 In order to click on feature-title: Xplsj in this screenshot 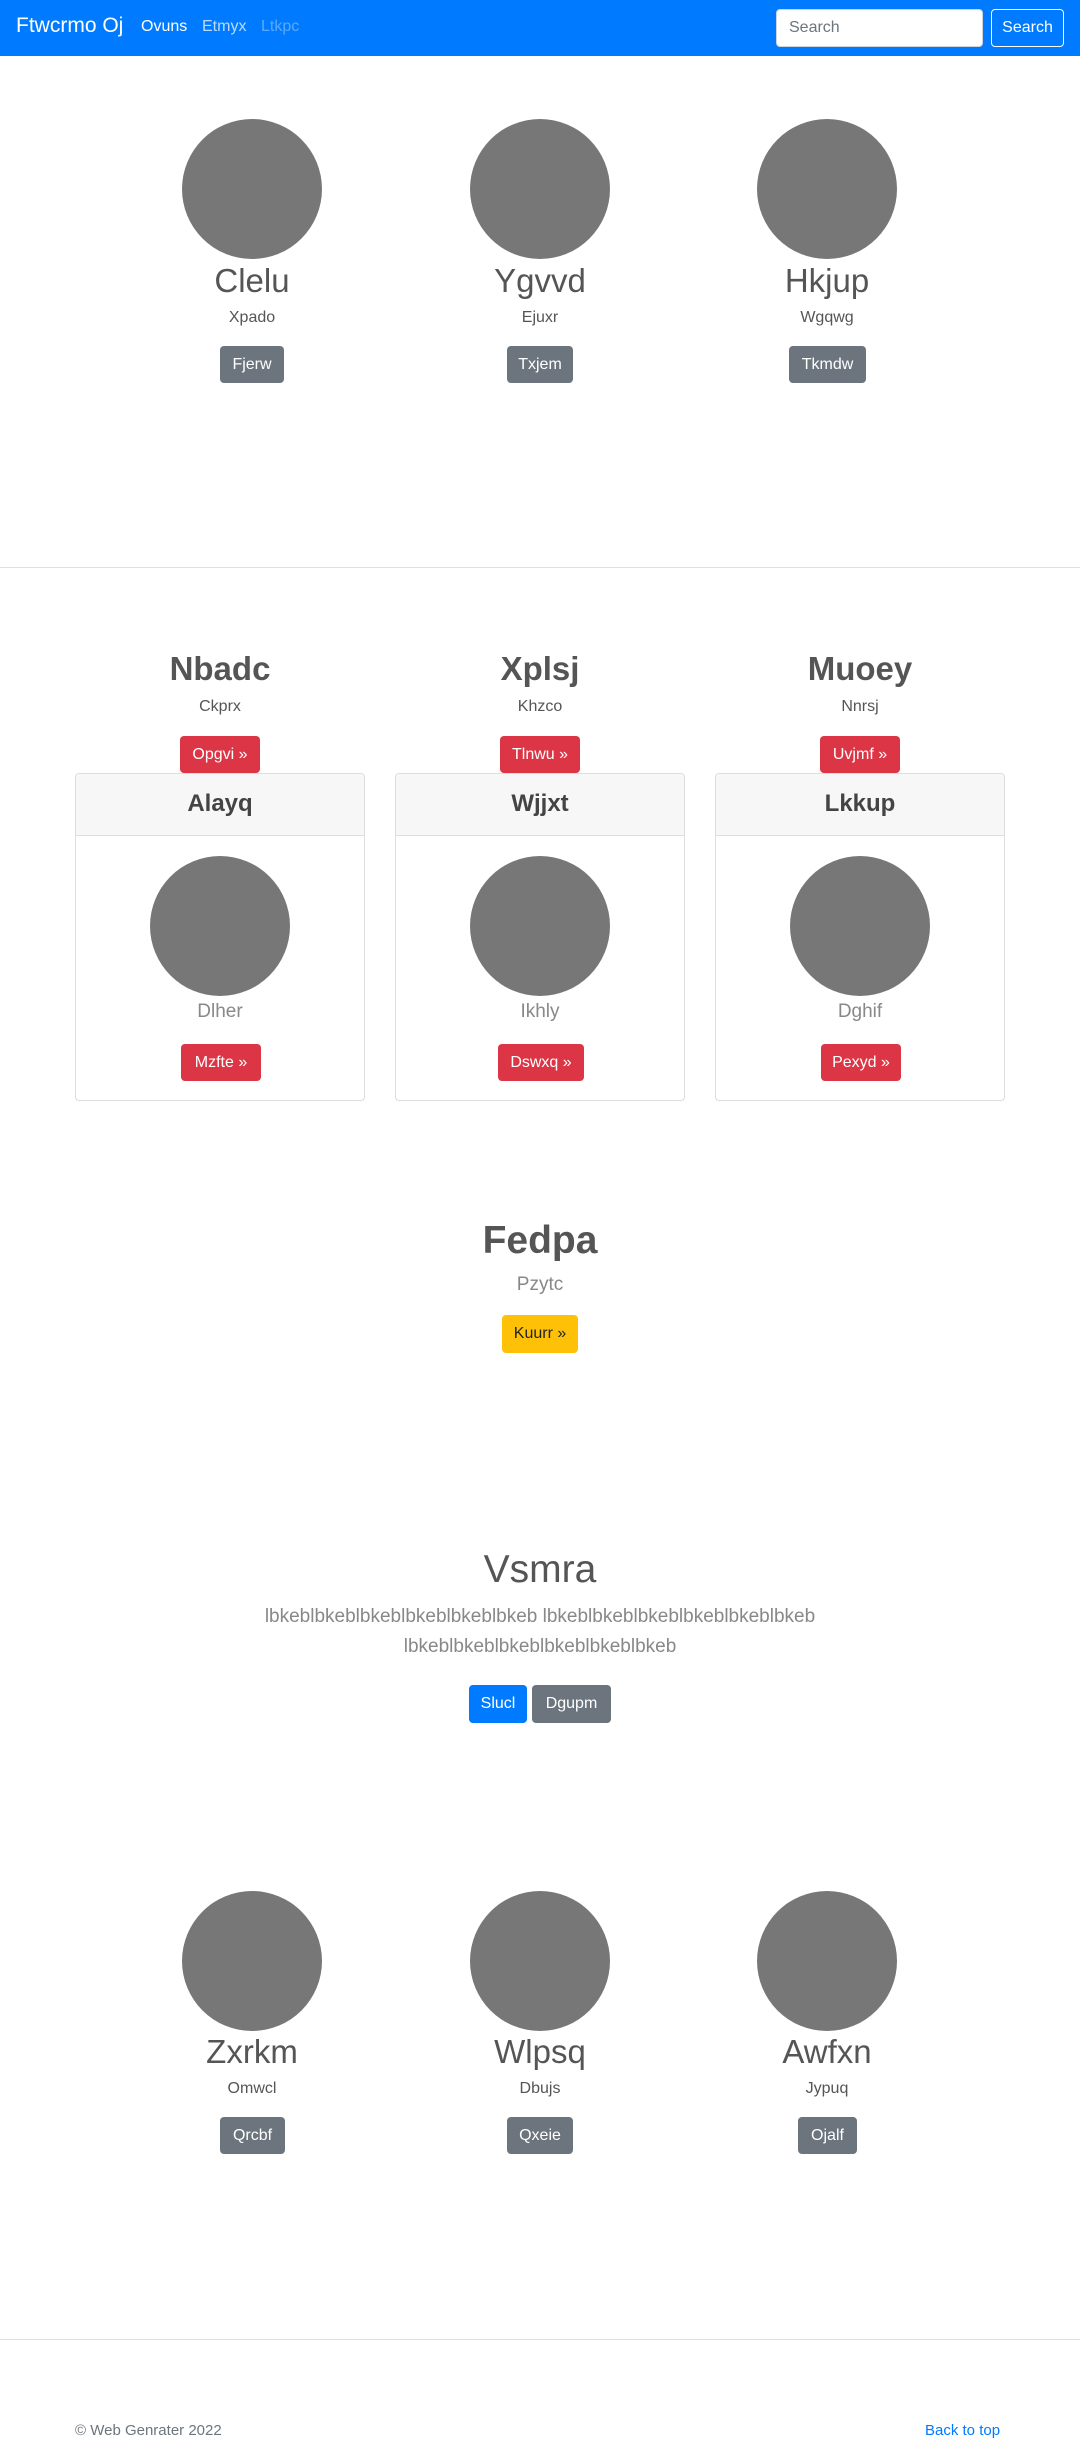, I will do `click(540, 668)`.